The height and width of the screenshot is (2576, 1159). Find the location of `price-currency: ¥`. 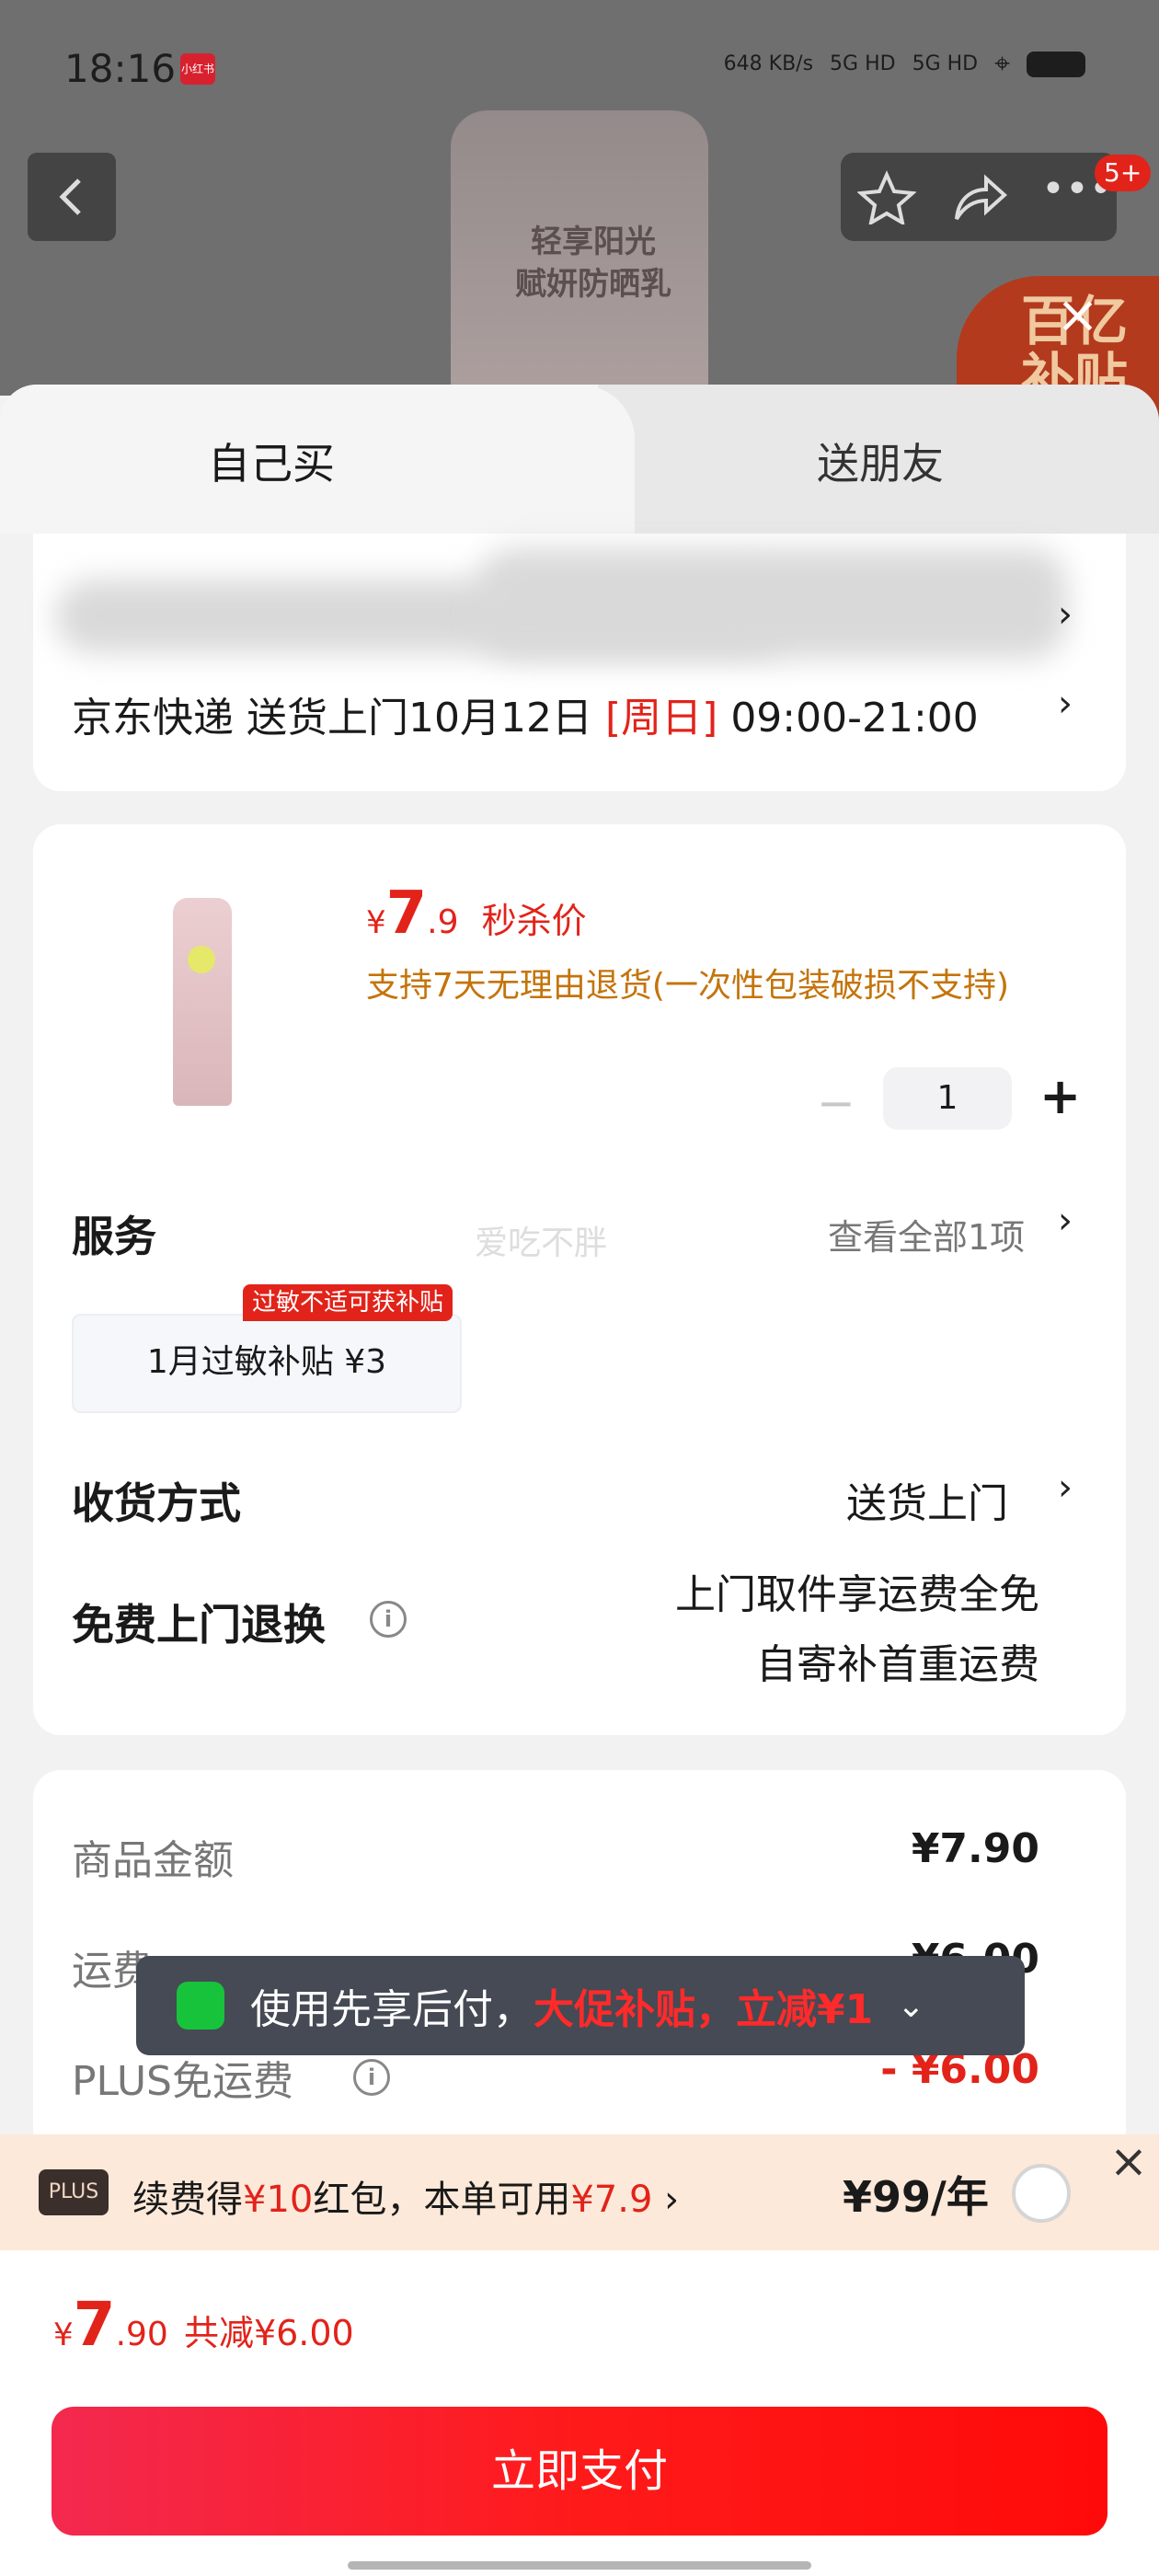

price-currency: ¥ is located at coordinates (376, 922).